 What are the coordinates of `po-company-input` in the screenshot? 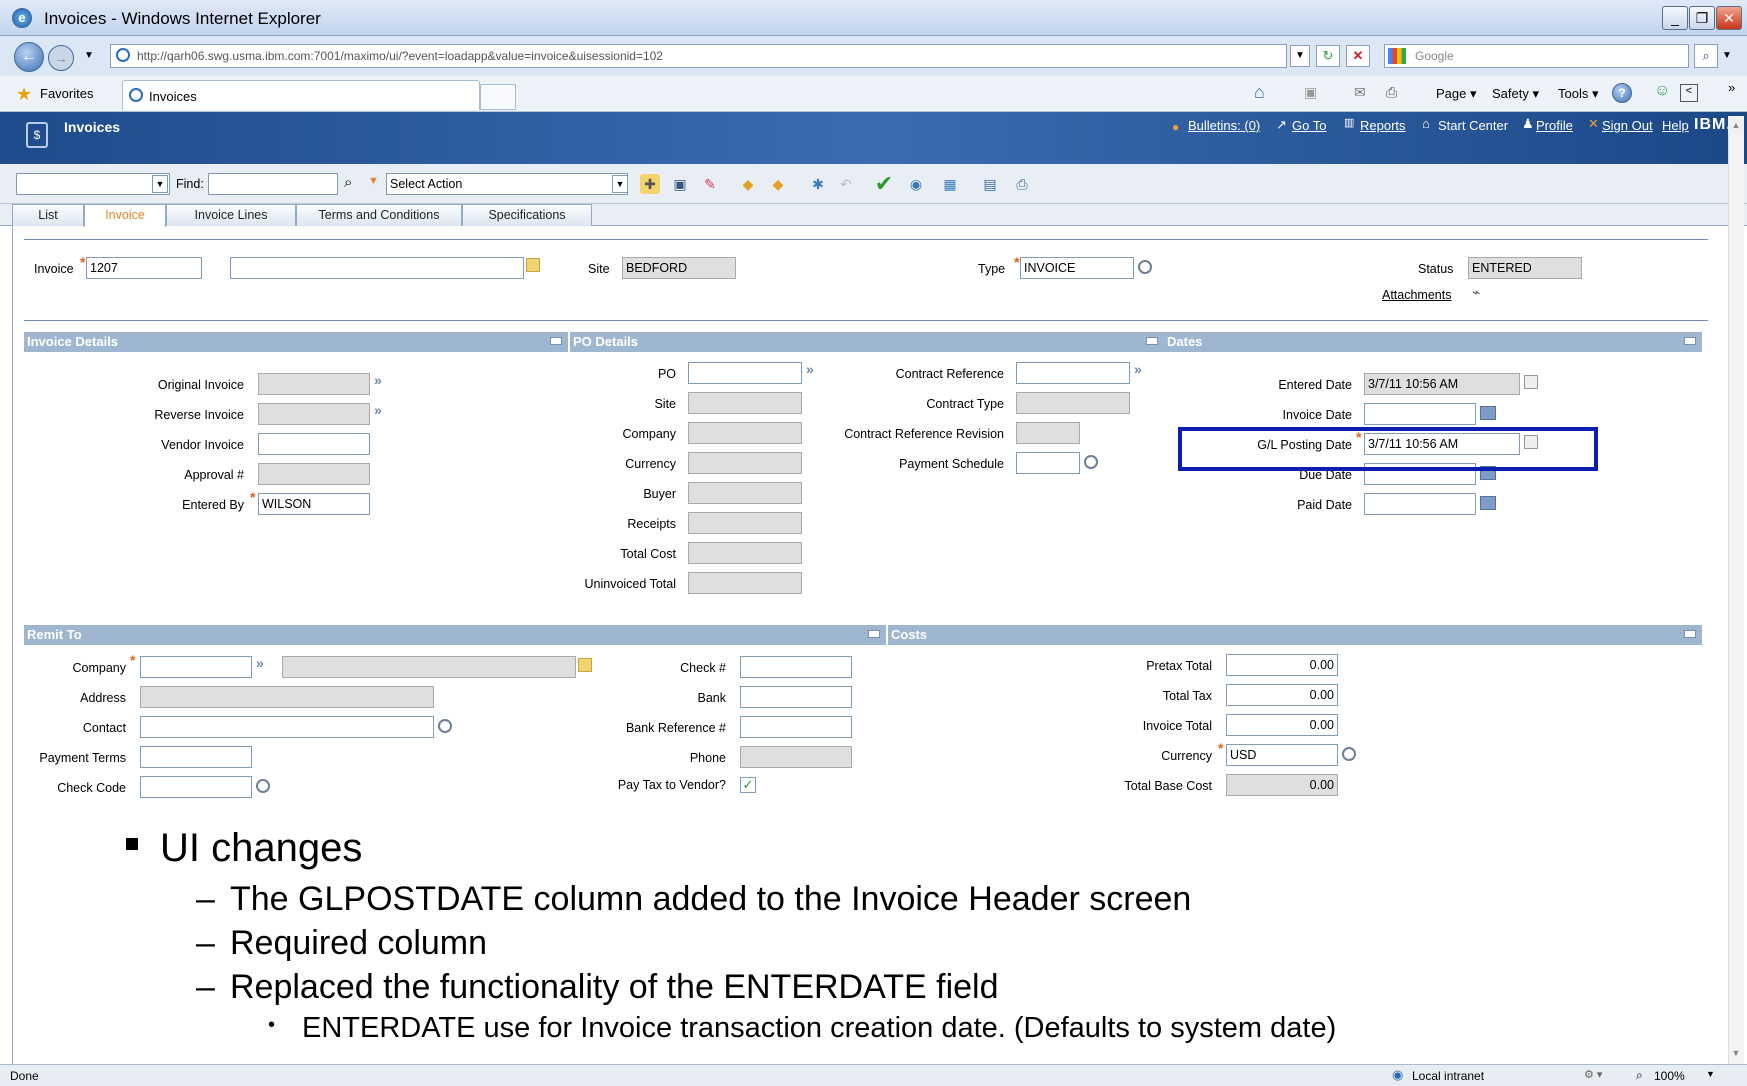 It's located at (745, 433).